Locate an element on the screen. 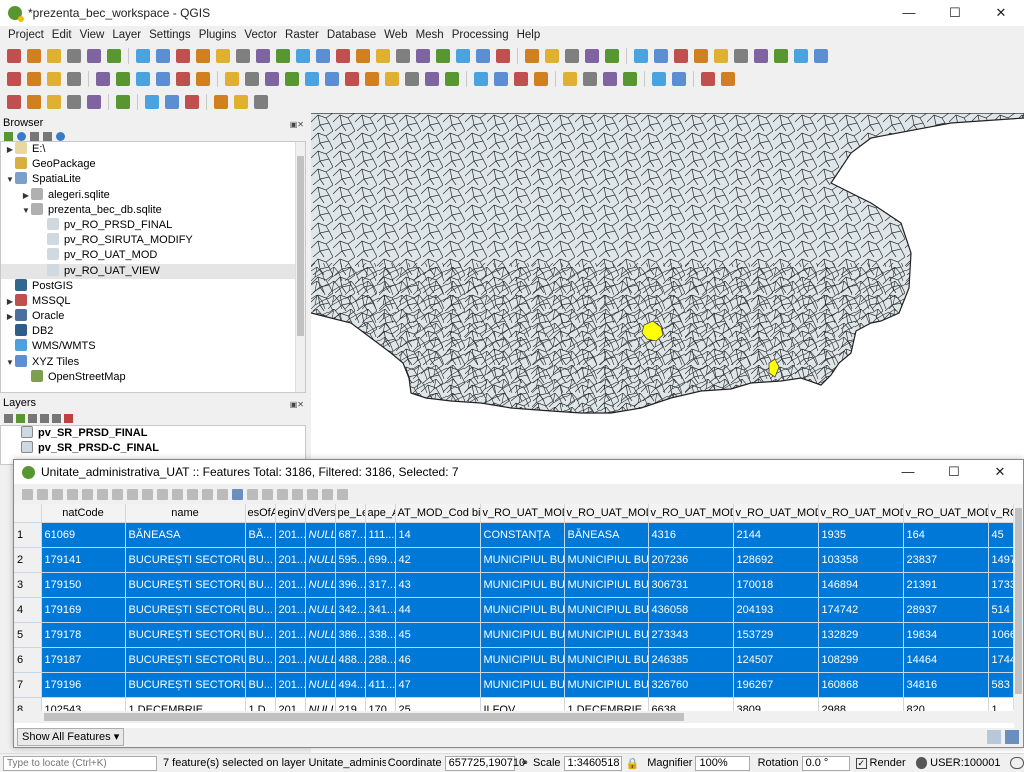 Image resolution: width=1024 pixels, height=772 pixels. table-cell: 34816 is located at coordinates (946, 685).